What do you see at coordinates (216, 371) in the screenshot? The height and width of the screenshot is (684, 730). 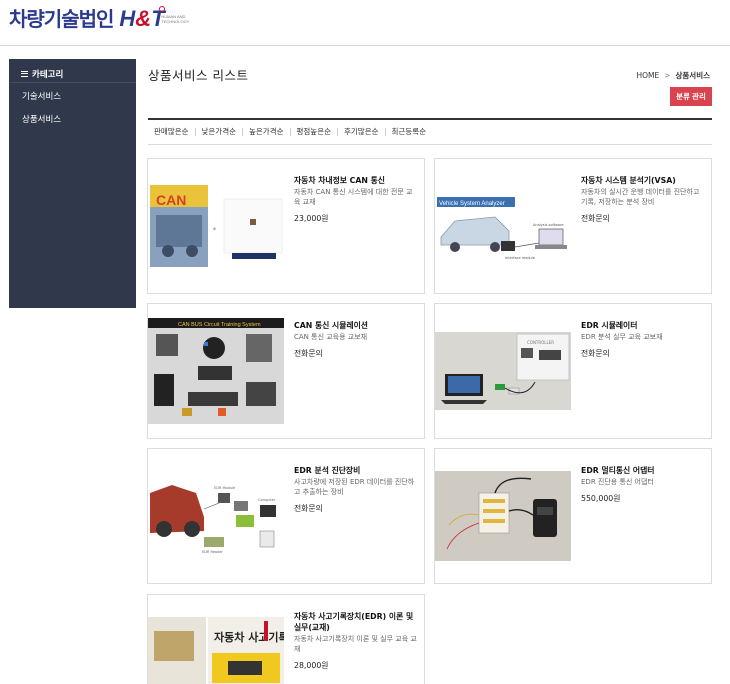 I see `can-simulator-image: CAN BUS Circuit Training System` at bounding box center [216, 371].